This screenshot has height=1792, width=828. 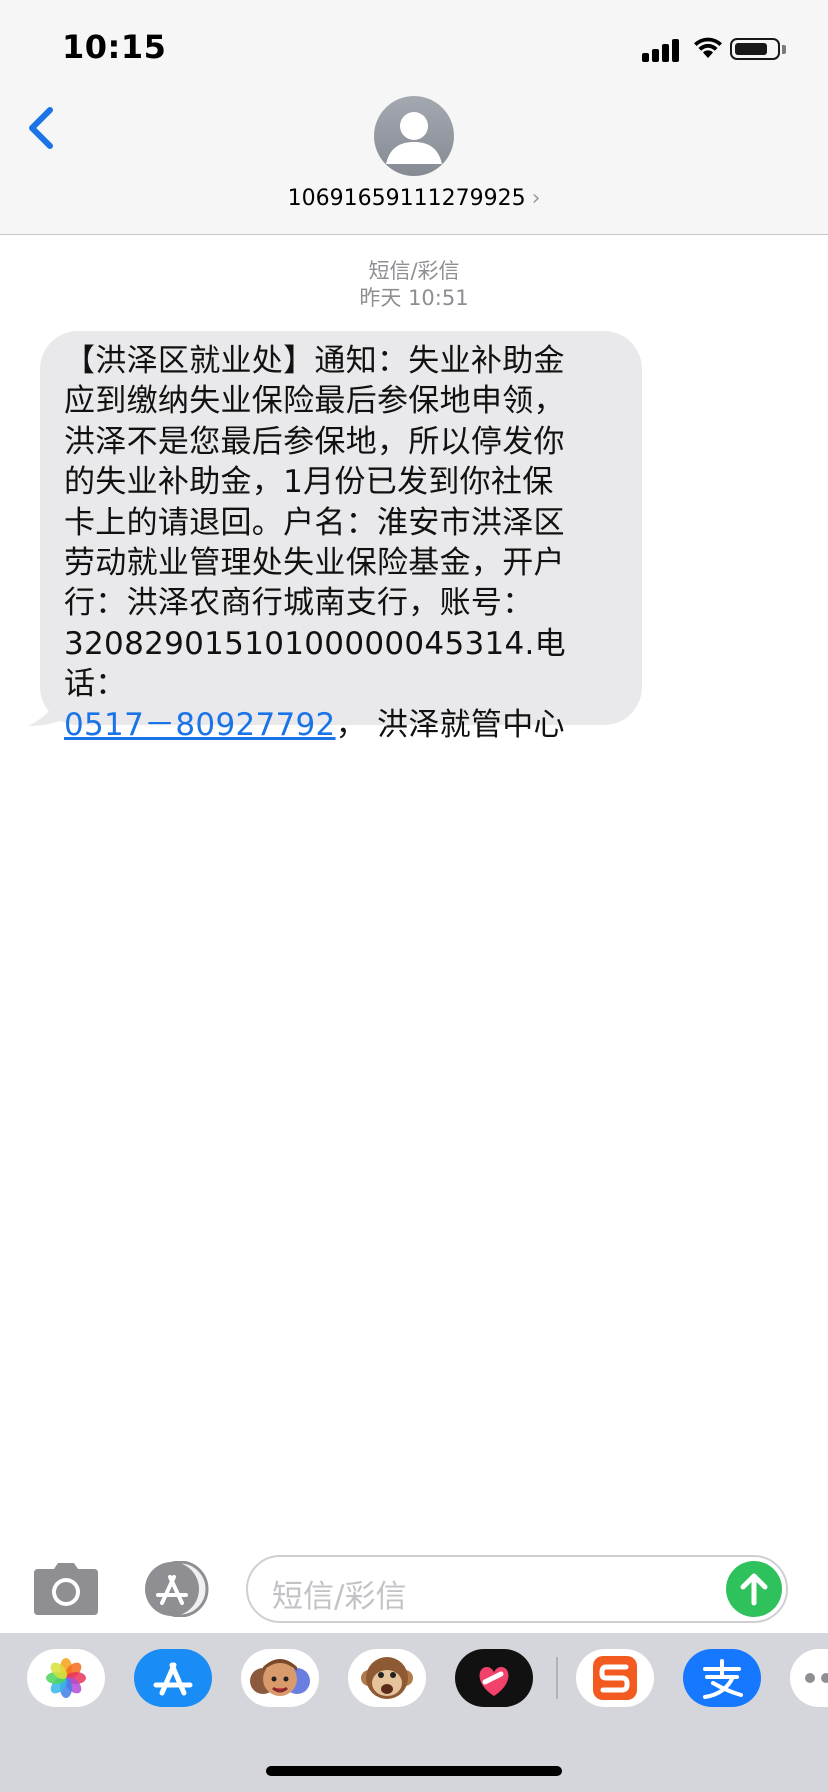 I want to click on battery-level, so click(x=751, y=49).